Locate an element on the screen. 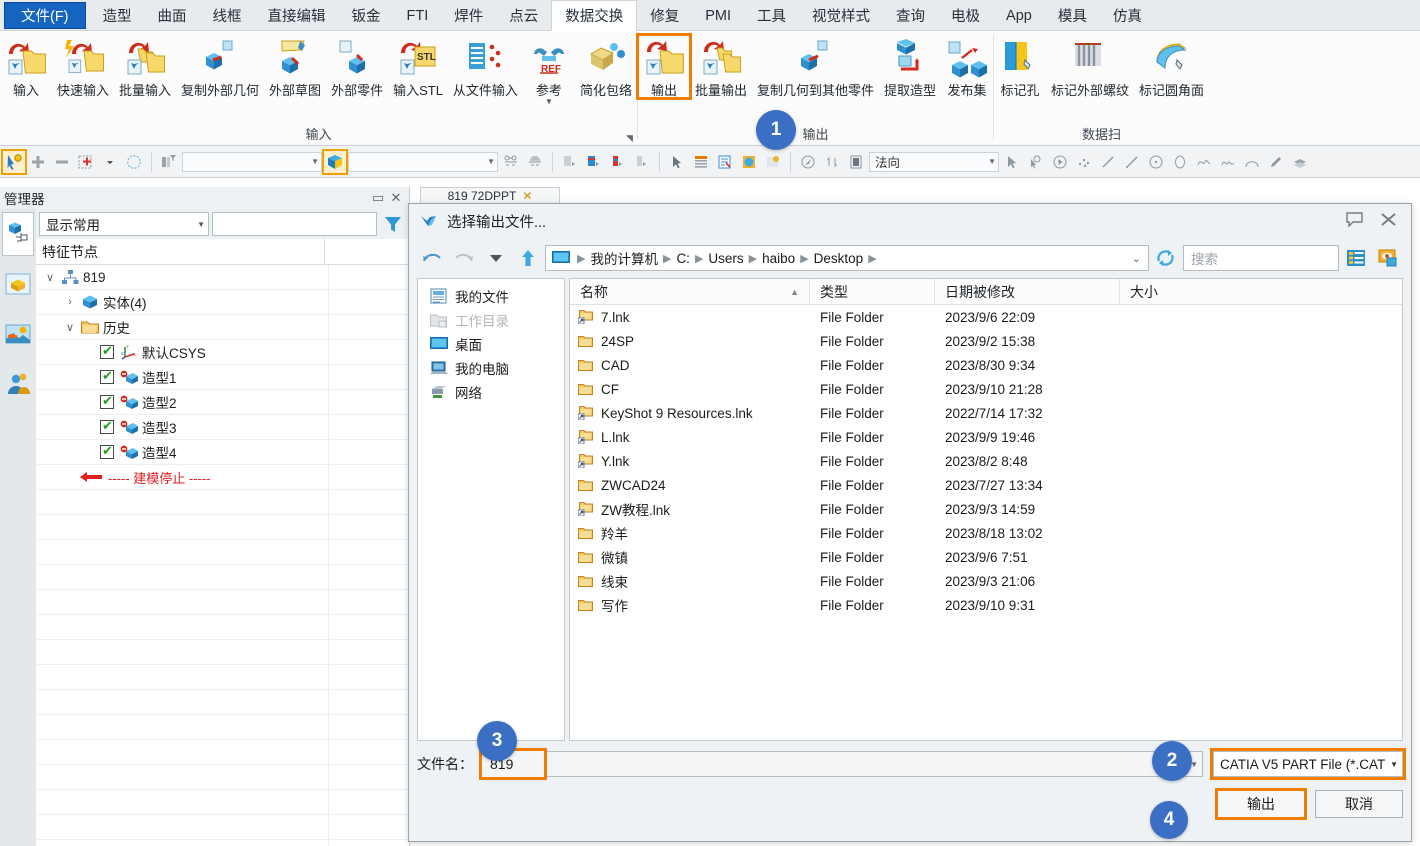  ribbon-tab-17: 模具 is located at coordinates (1072, 15).